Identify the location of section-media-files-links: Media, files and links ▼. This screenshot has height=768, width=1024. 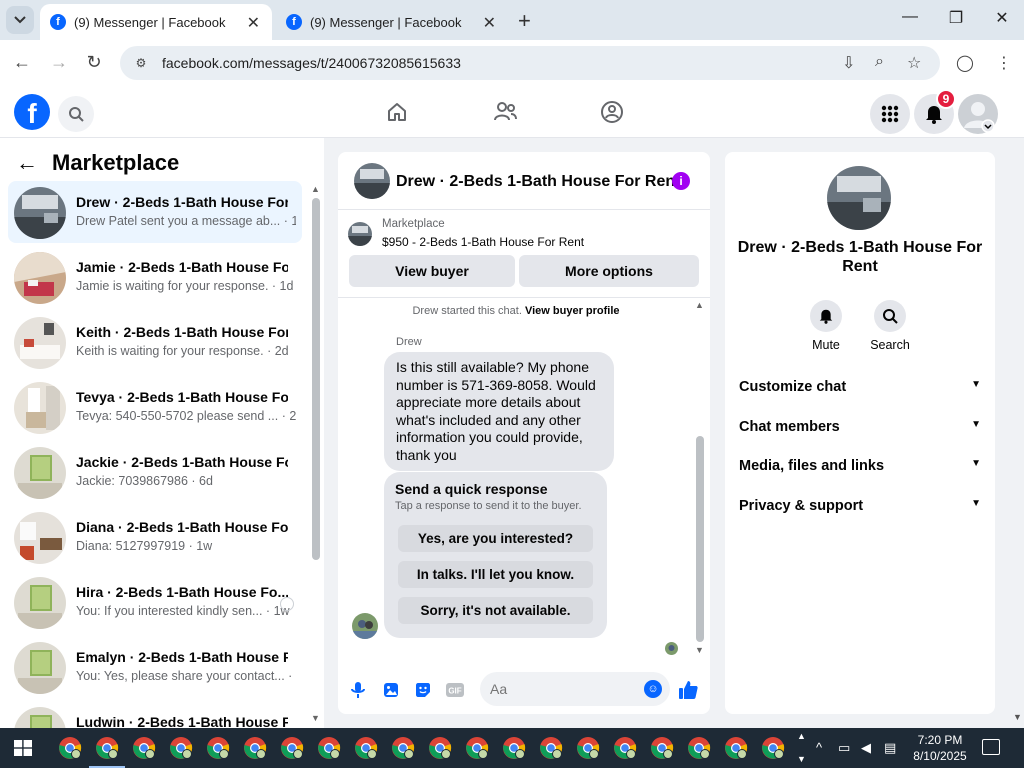
(860, 468).